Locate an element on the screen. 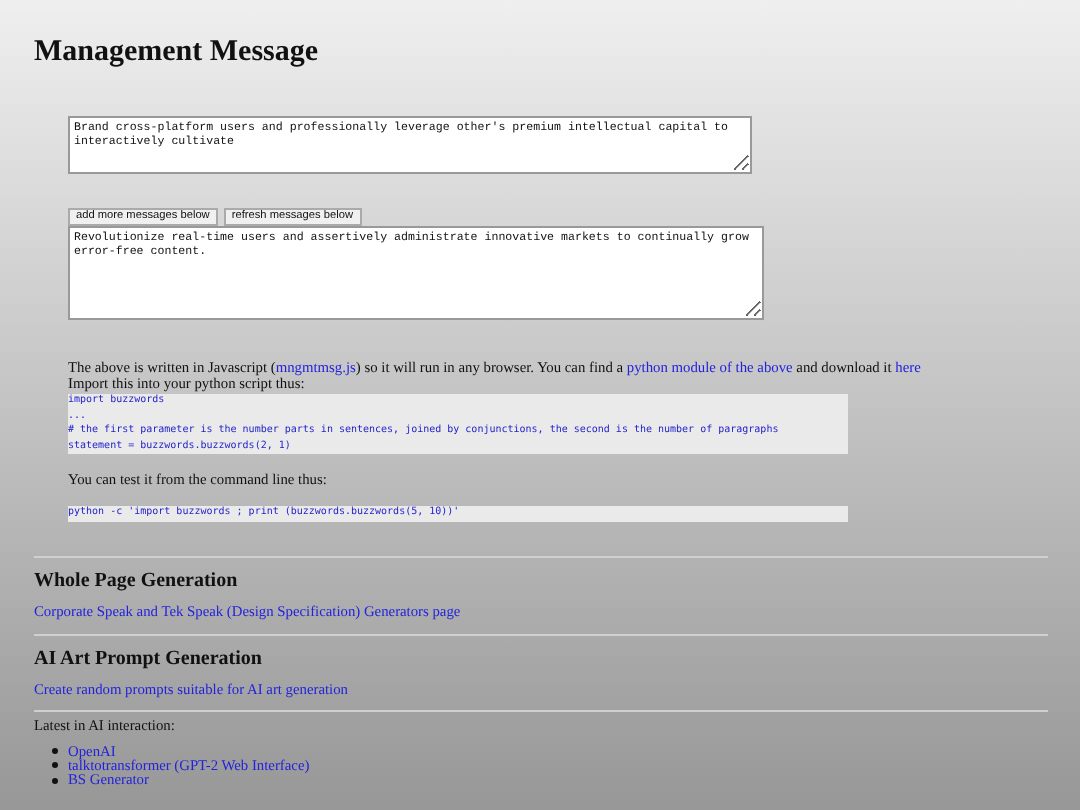  section-heading: AI Art Prompt Generation is located at coordinates (149, 659).